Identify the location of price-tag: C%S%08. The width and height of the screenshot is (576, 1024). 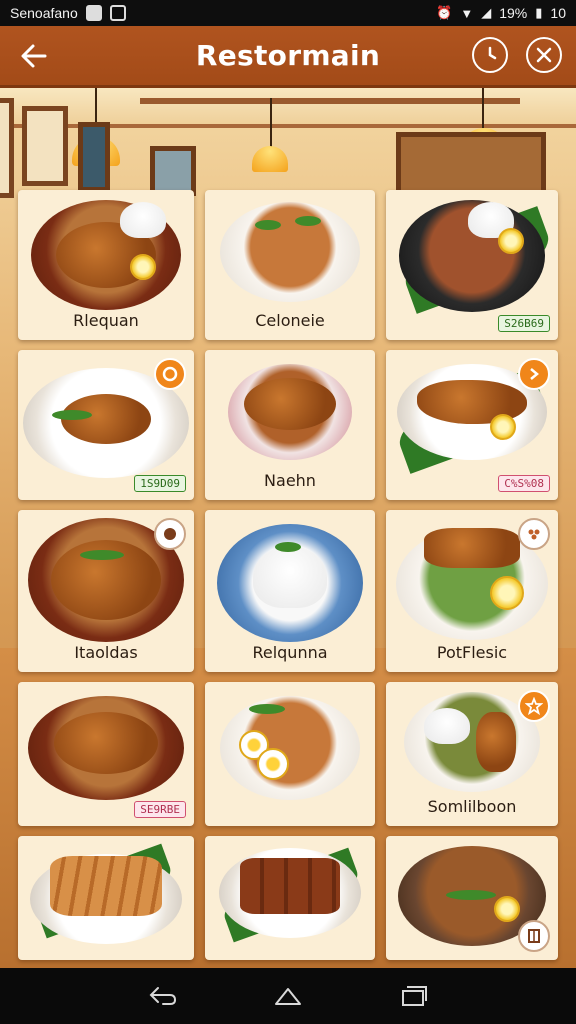
(524, 483).